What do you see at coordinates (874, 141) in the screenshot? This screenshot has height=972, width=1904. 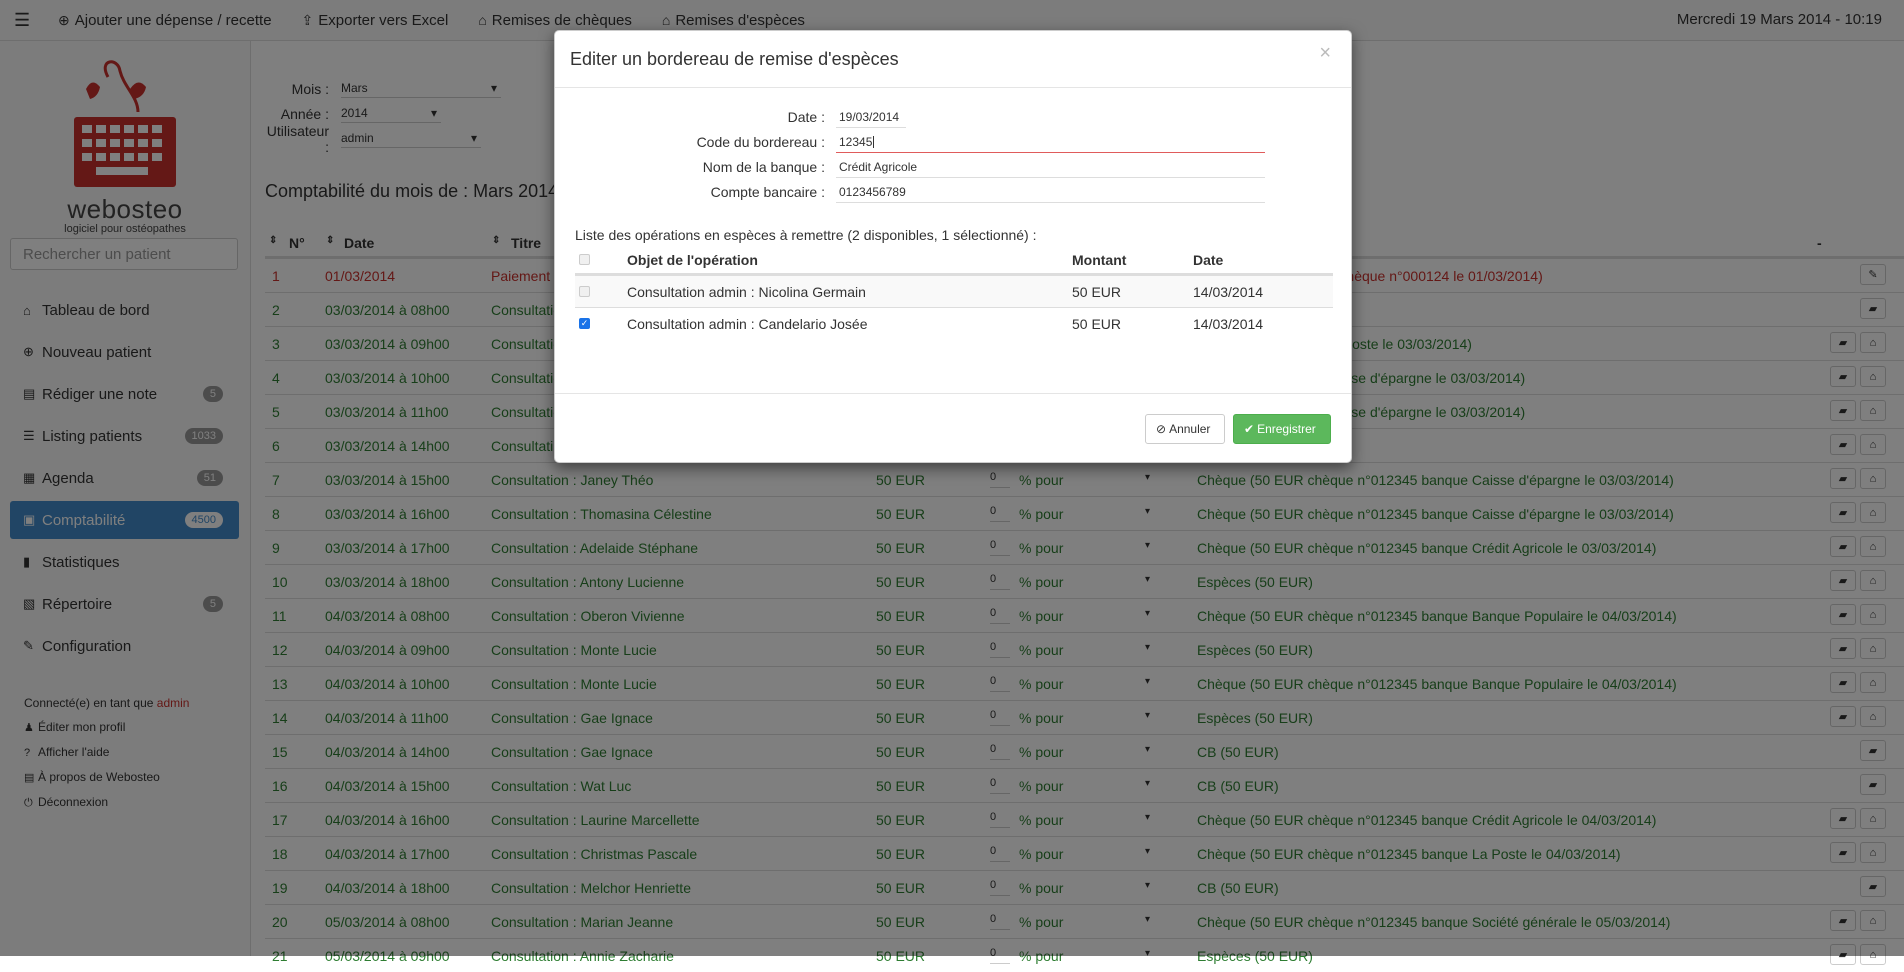 I see `text-cursor` at bounding box center [874, 141].